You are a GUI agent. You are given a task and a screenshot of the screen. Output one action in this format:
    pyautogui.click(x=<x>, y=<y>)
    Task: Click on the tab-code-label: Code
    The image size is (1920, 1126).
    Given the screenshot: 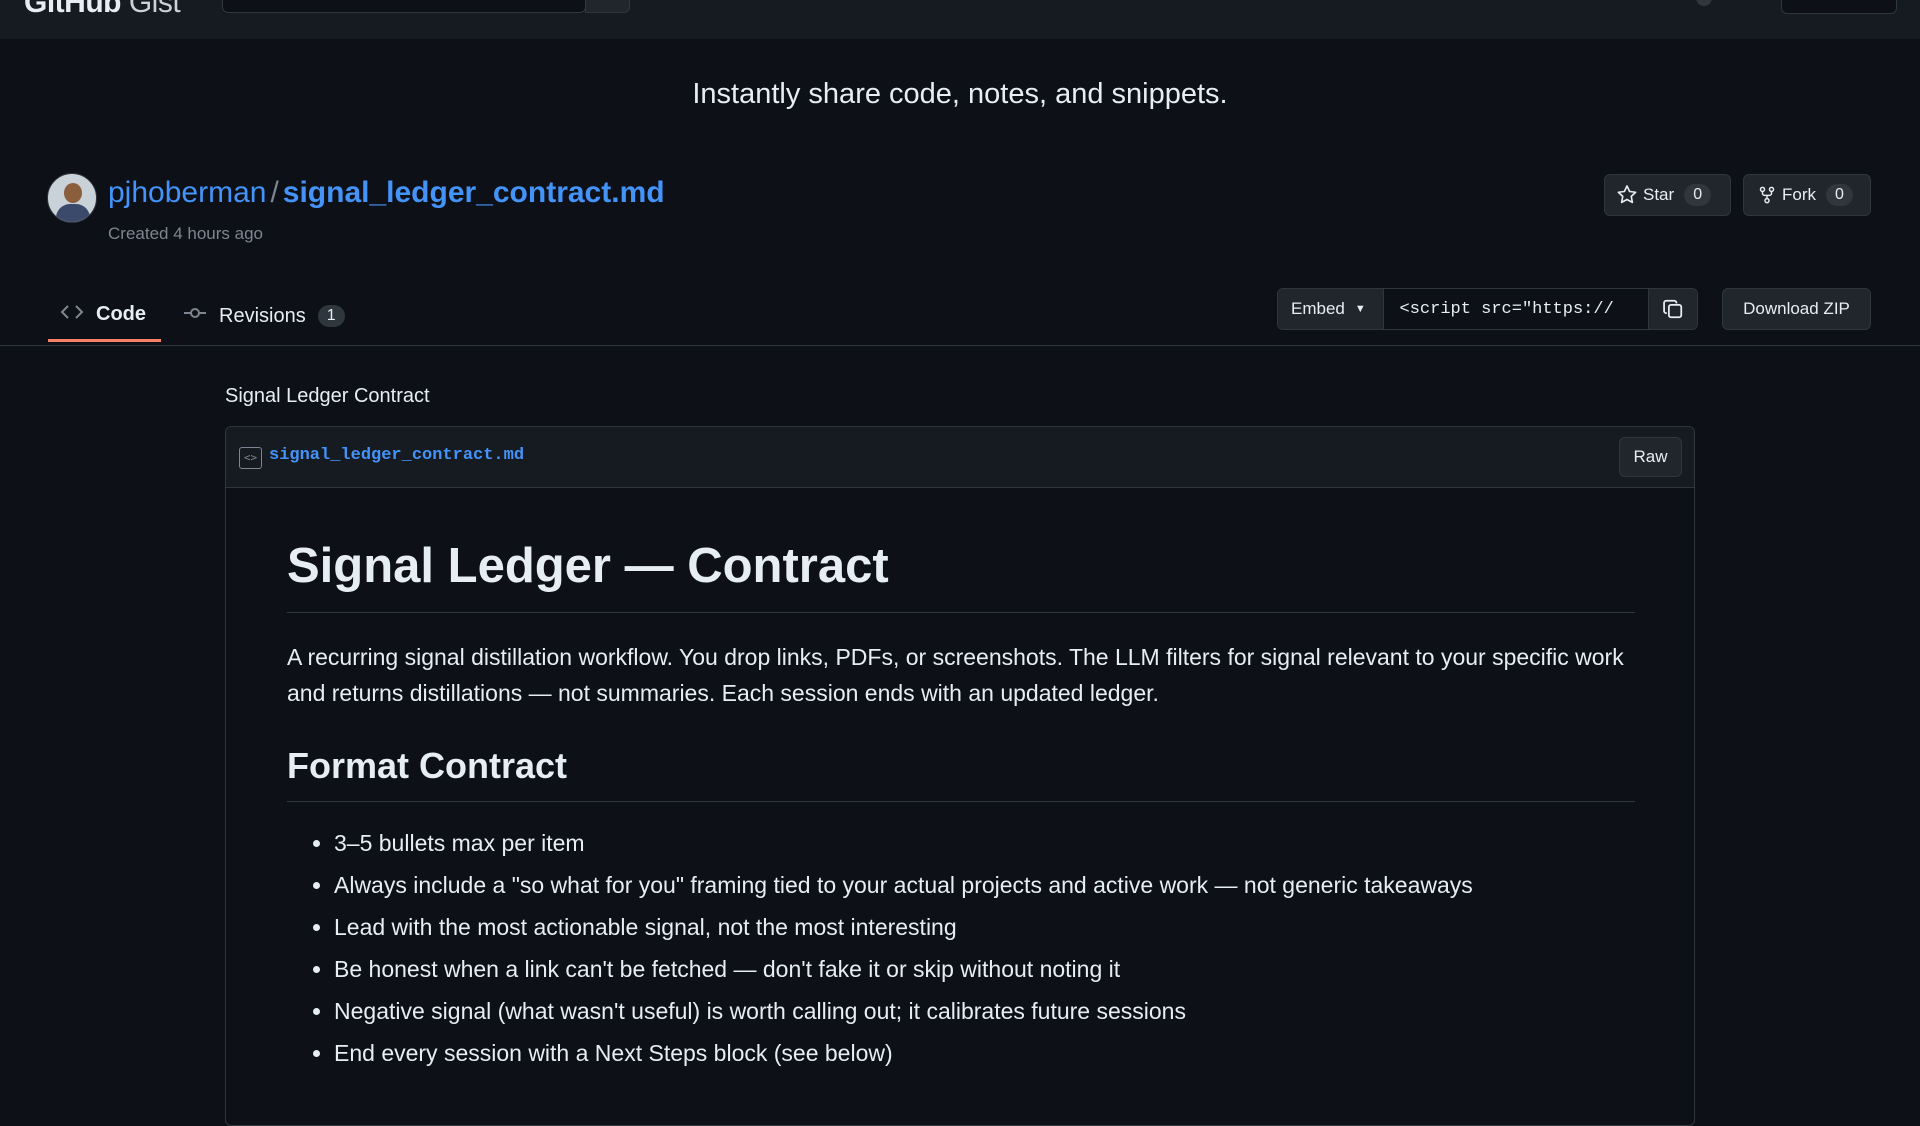 What is the action you would take?
    pyautogui.click(x=121, y=314)
    